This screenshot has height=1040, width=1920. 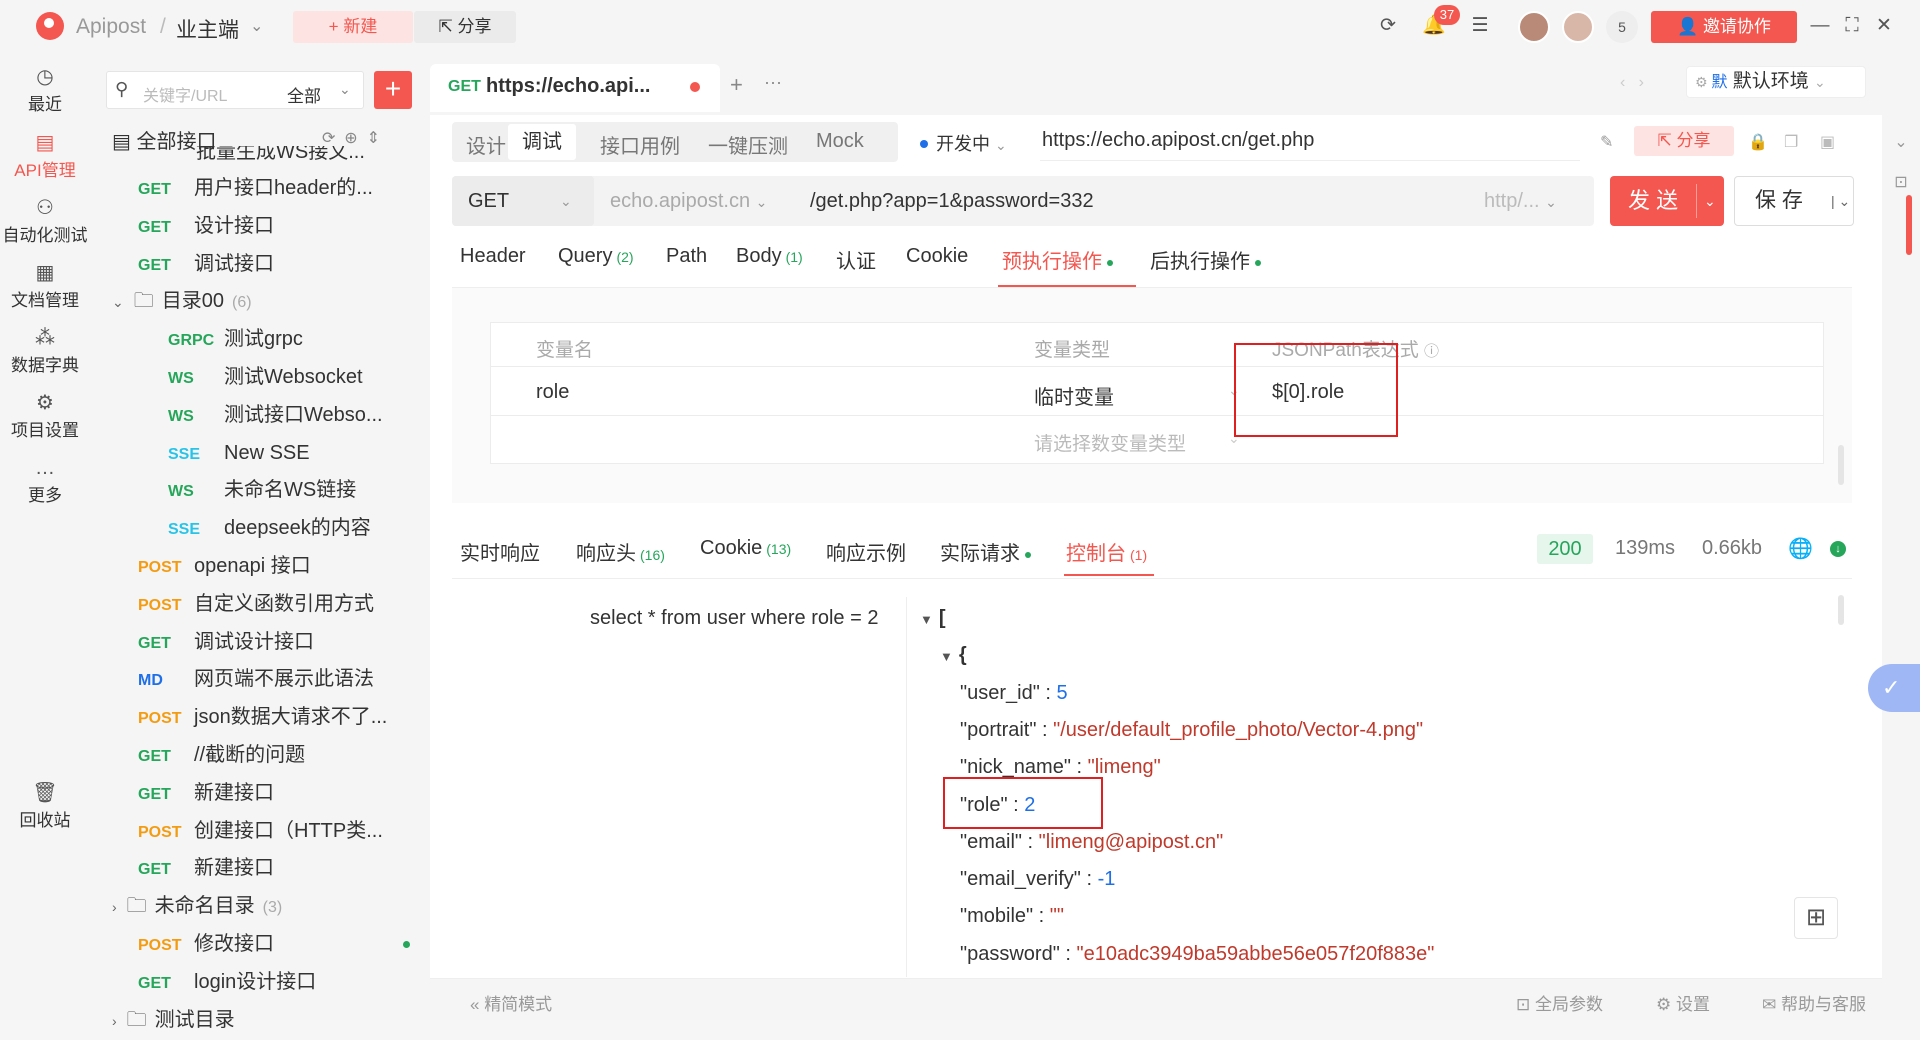 What do you see at coordinates (1520, 201) in the screenshot?
I see `protocol-select: http/... ⌄` at bounding box center [1520, 201].